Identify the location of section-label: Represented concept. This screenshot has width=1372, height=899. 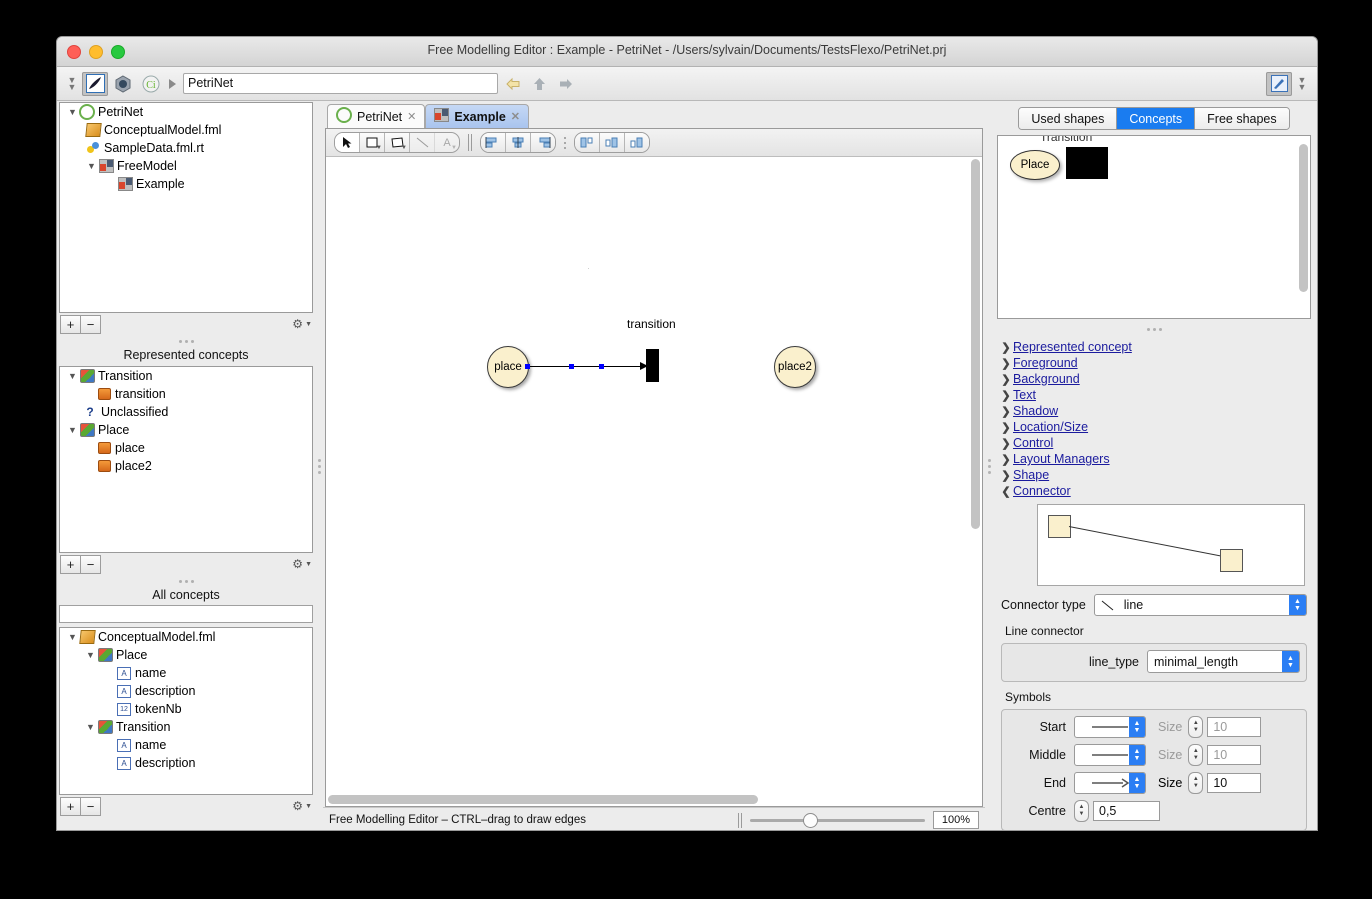
(1072, 347).